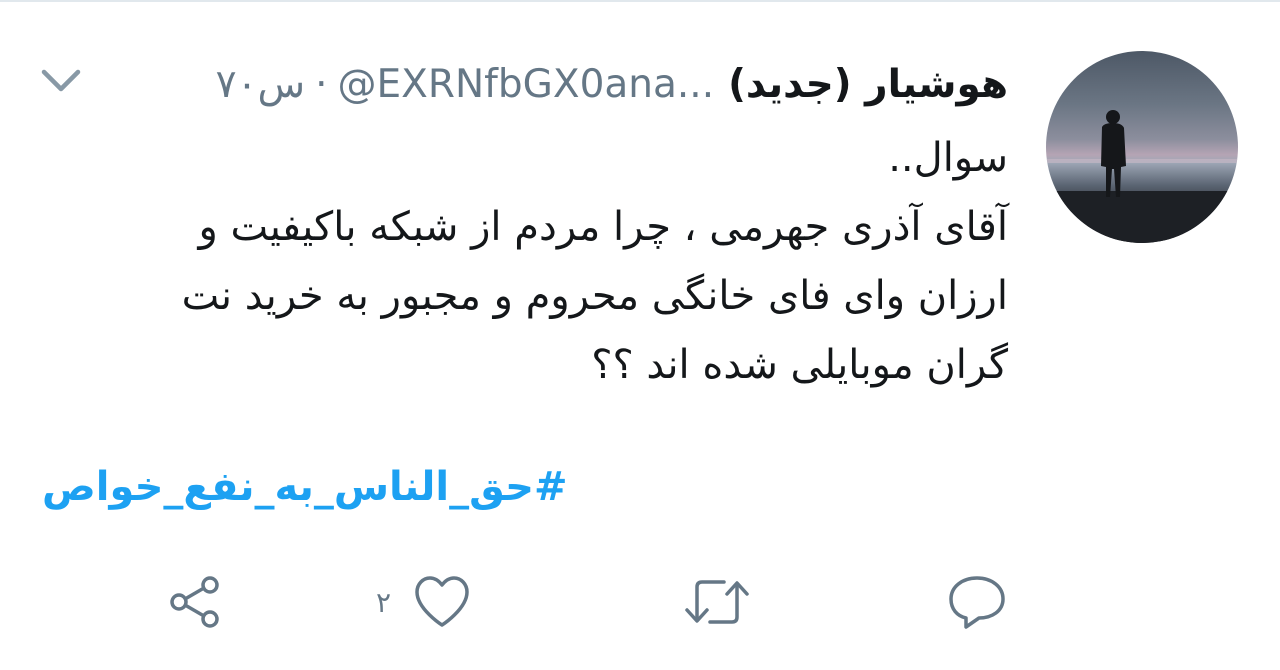 Image resolution: width=1280 pixels, height=670 pixels. Describe the element at coordinates (1142, 176) in the screenshot. I see `avatar-image` at that location.